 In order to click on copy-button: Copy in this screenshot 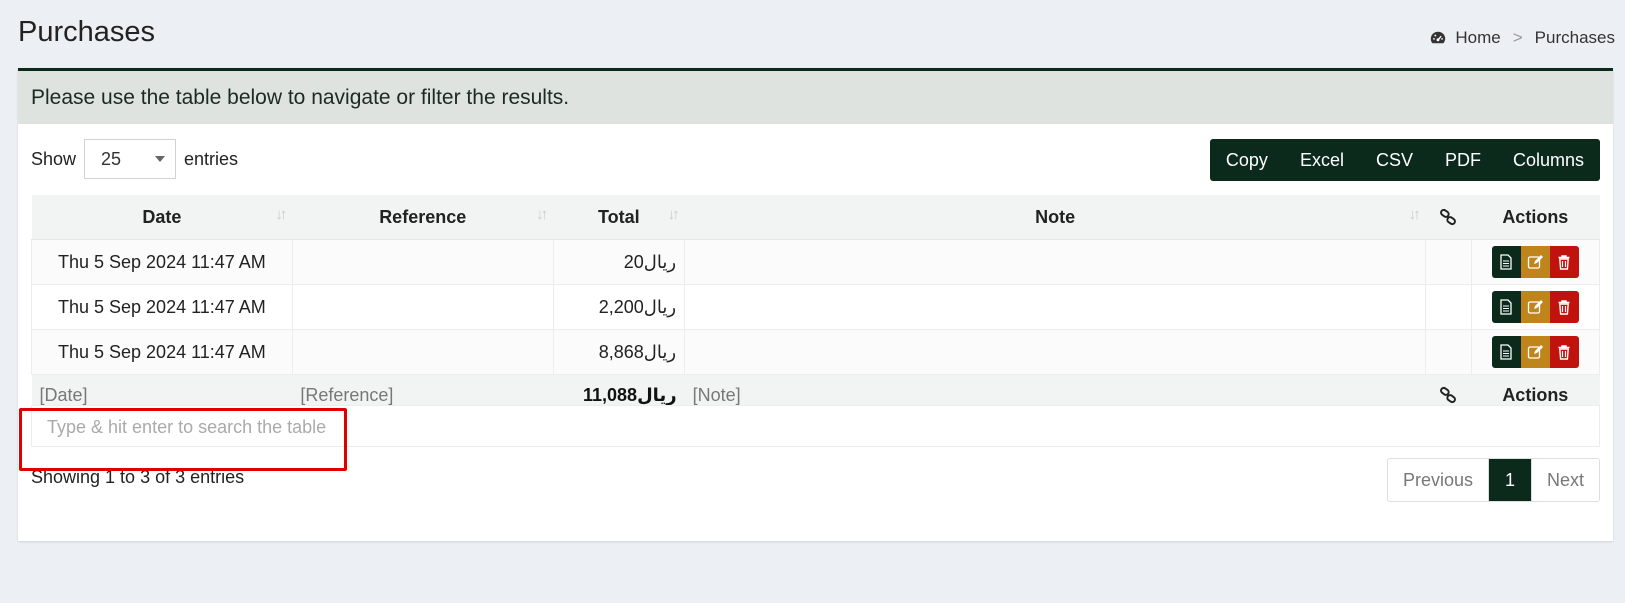, I will do `click(1247, 160)`.